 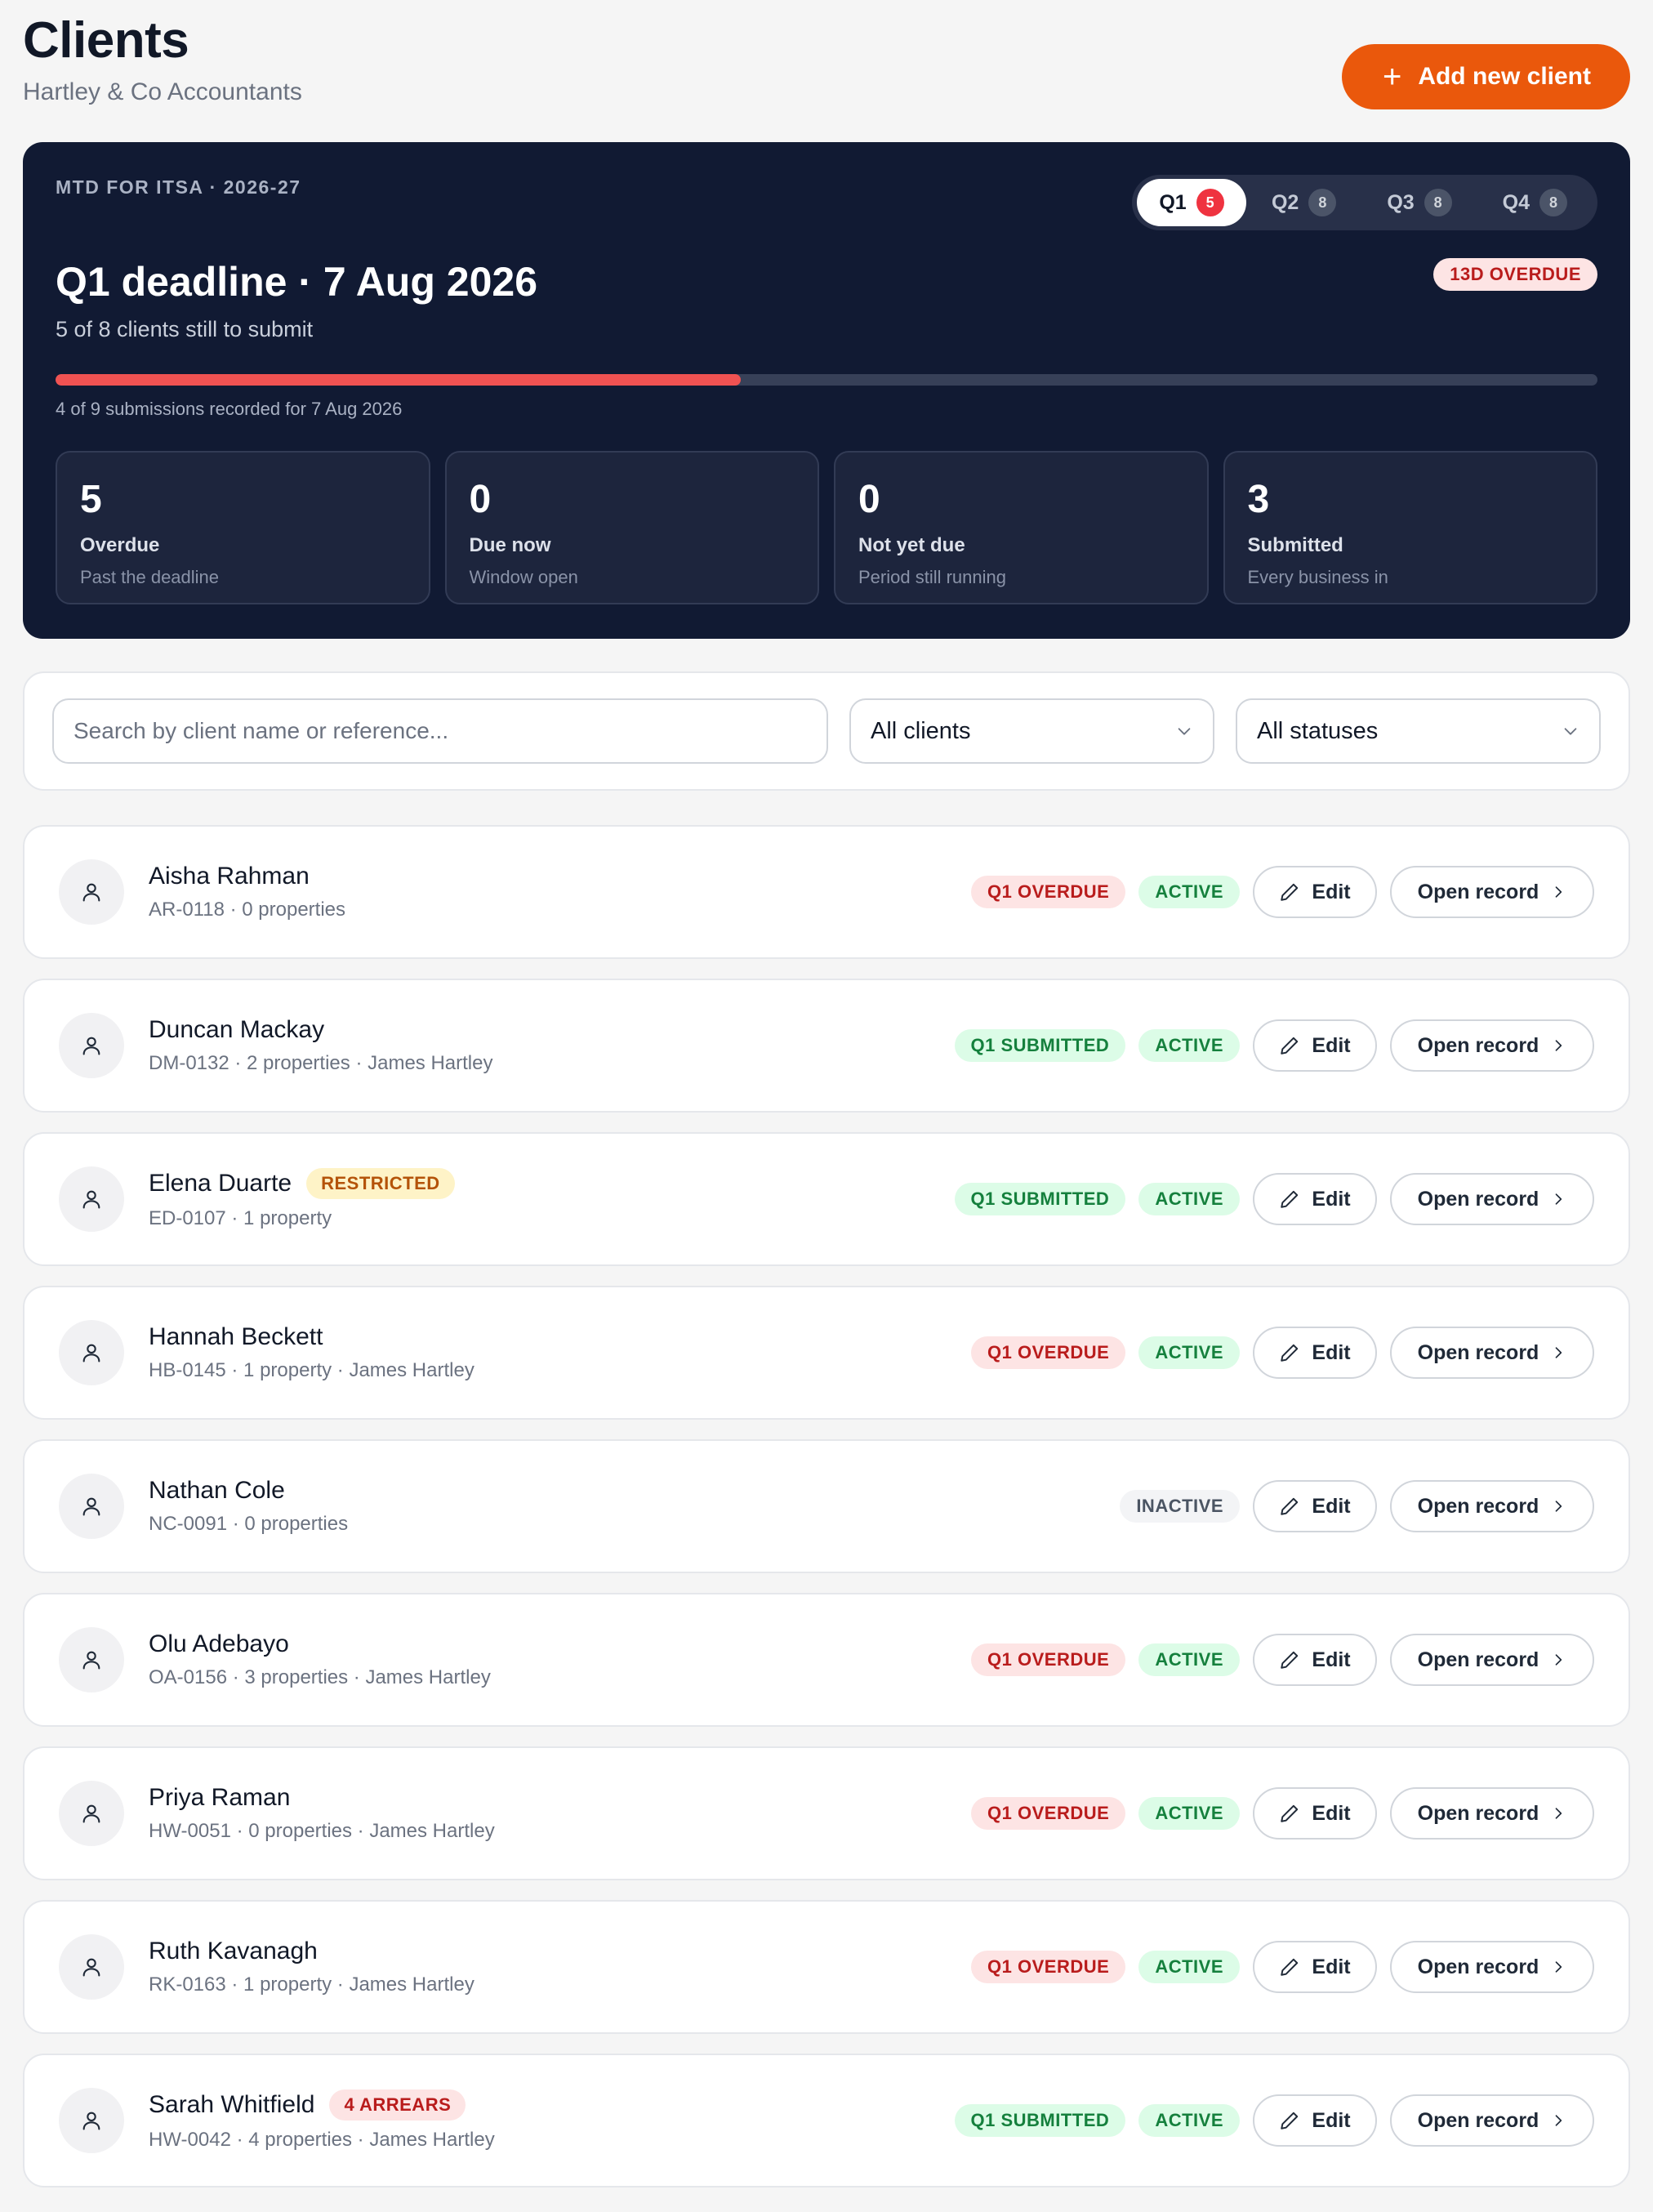 What do you see at coordinates (480, 499) in the screenshot?
I see `stat-due-now-value: 0` at bounding box center [480, 499].